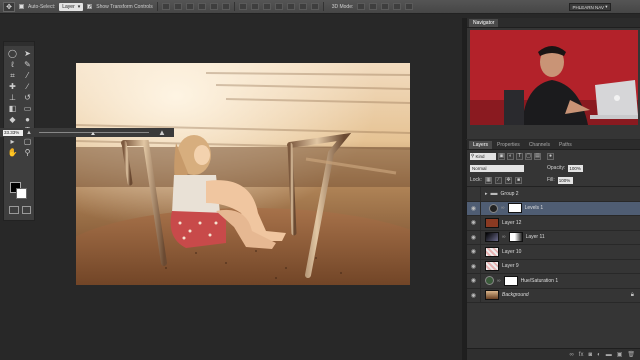 Image resolution: width=640 pixels, height=360 pixels. What do you see at coordinates (361, 6) in the screenshot?
I see `3d-rotate-icon` at bounding box center [361, 6].